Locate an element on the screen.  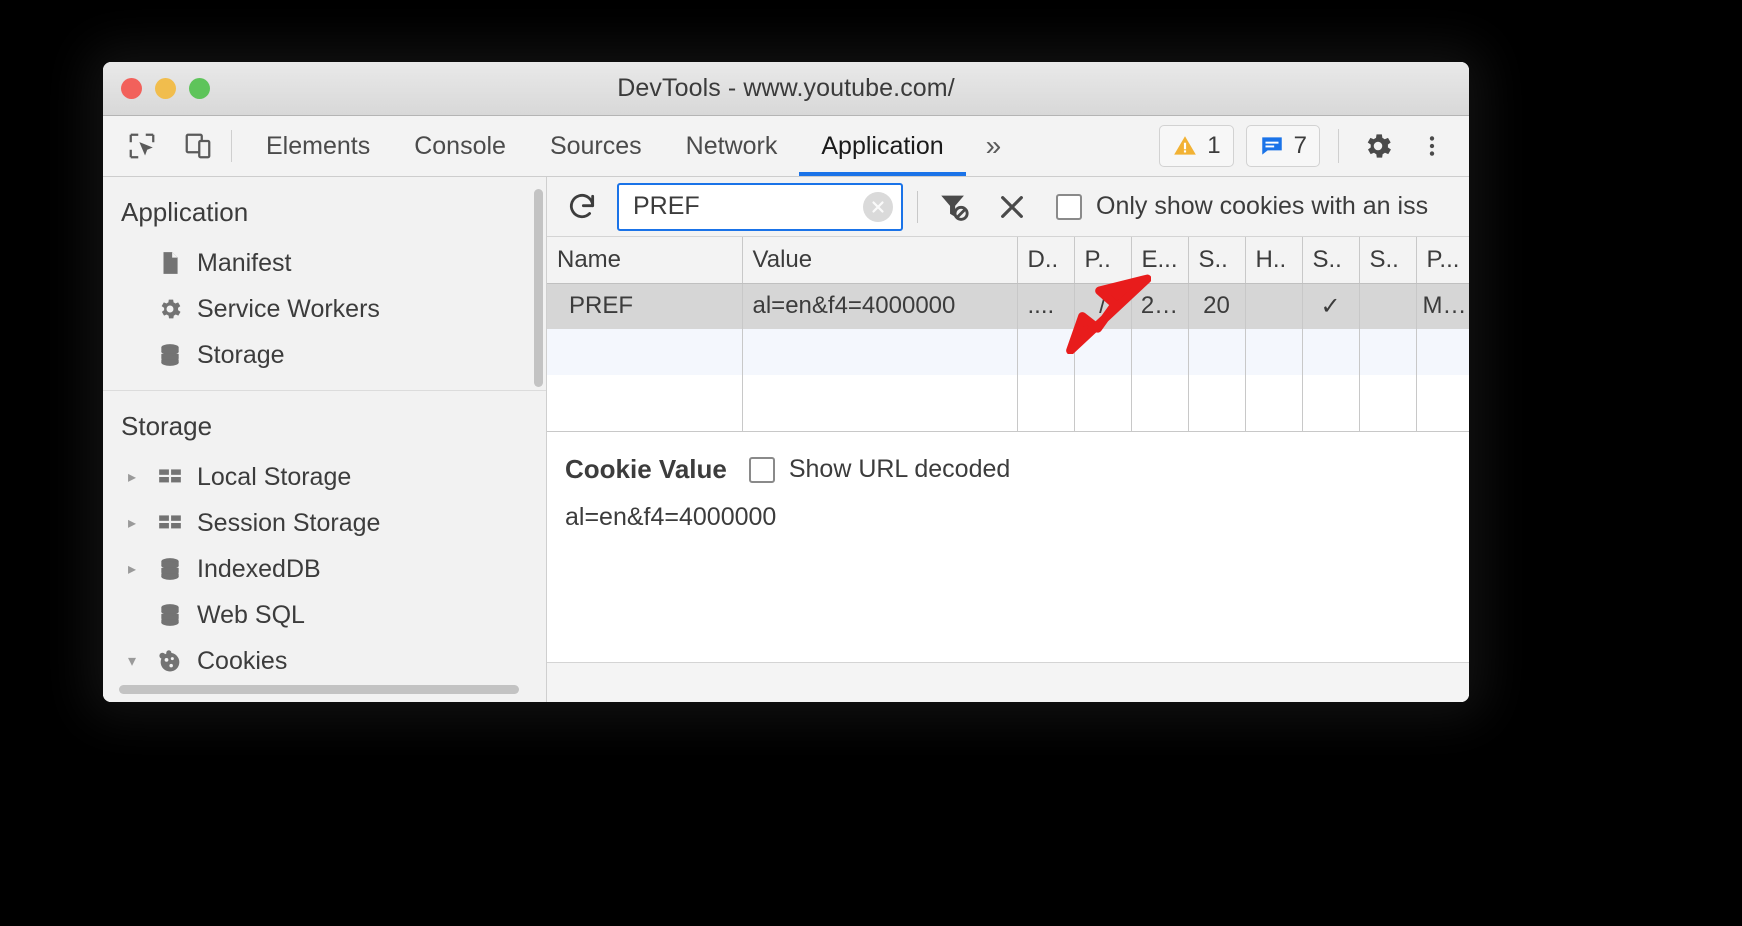
tab-application: Application is located at coordinates (882, 146).